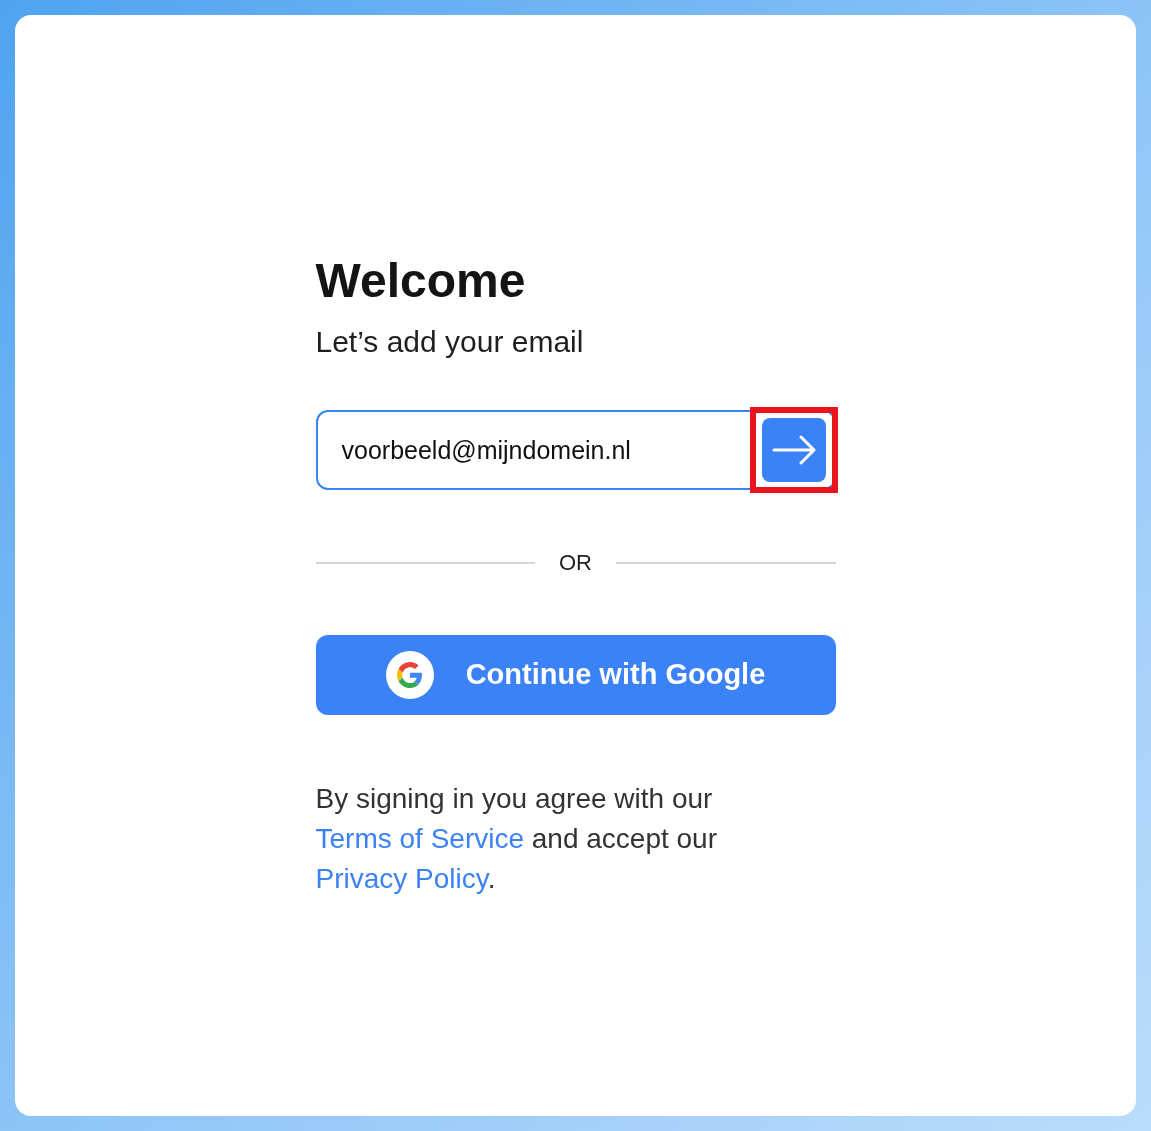 Image resolution: width=1151 pixels, height=1131 pixels. What do you see at coordinates (409, 675) in the screenshot?
I see `google-logo-icon` at bounding box center [409, 675].